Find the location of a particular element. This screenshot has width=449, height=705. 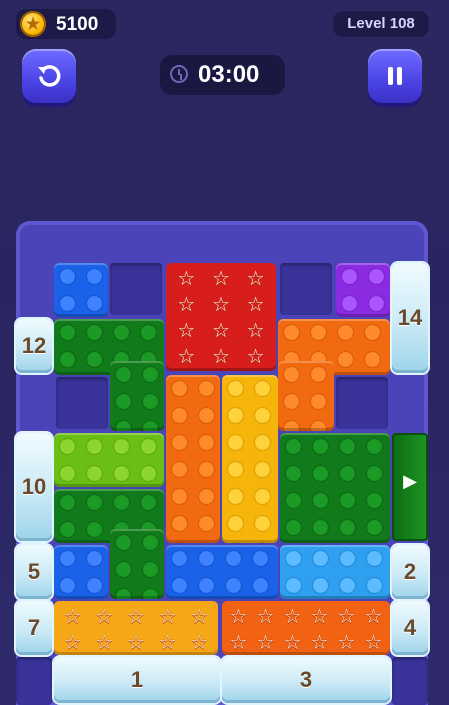

restart-button is located at coordinates (49, 76).